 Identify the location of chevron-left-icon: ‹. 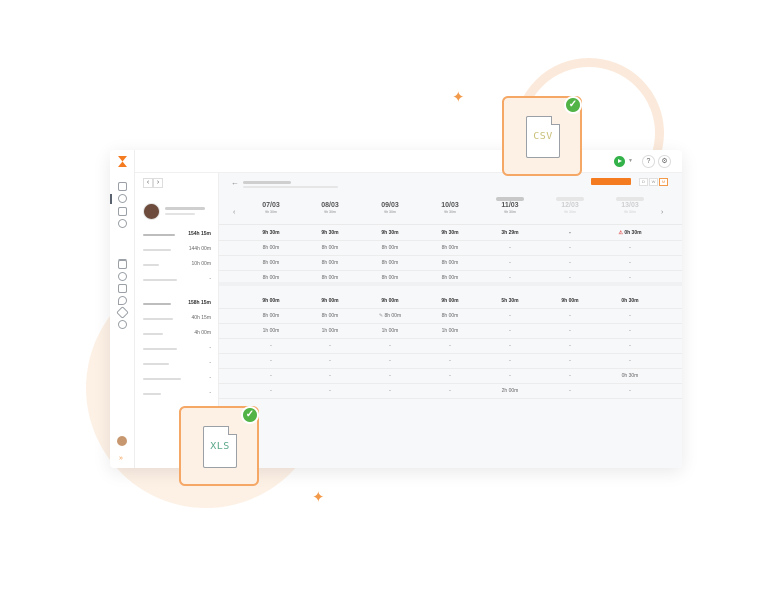
(234, 212).